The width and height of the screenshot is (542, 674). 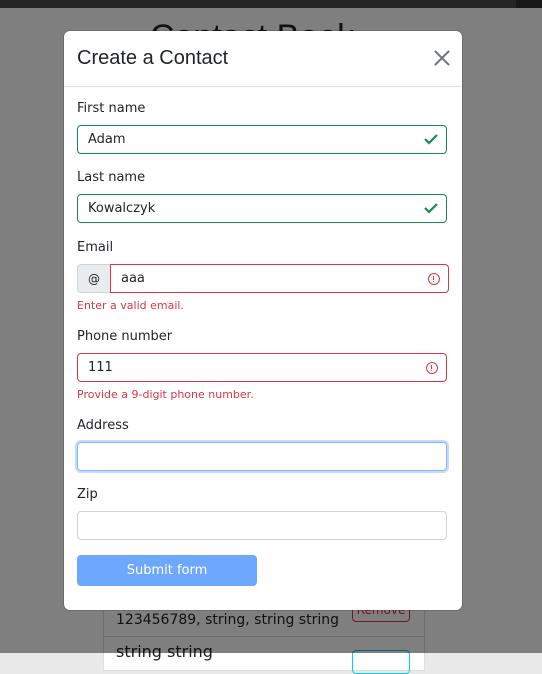 What do you see at coordinates (263, 59) in the screenshot?
I see `modal-header: Create a Contact` at bounding box center [263, 59].